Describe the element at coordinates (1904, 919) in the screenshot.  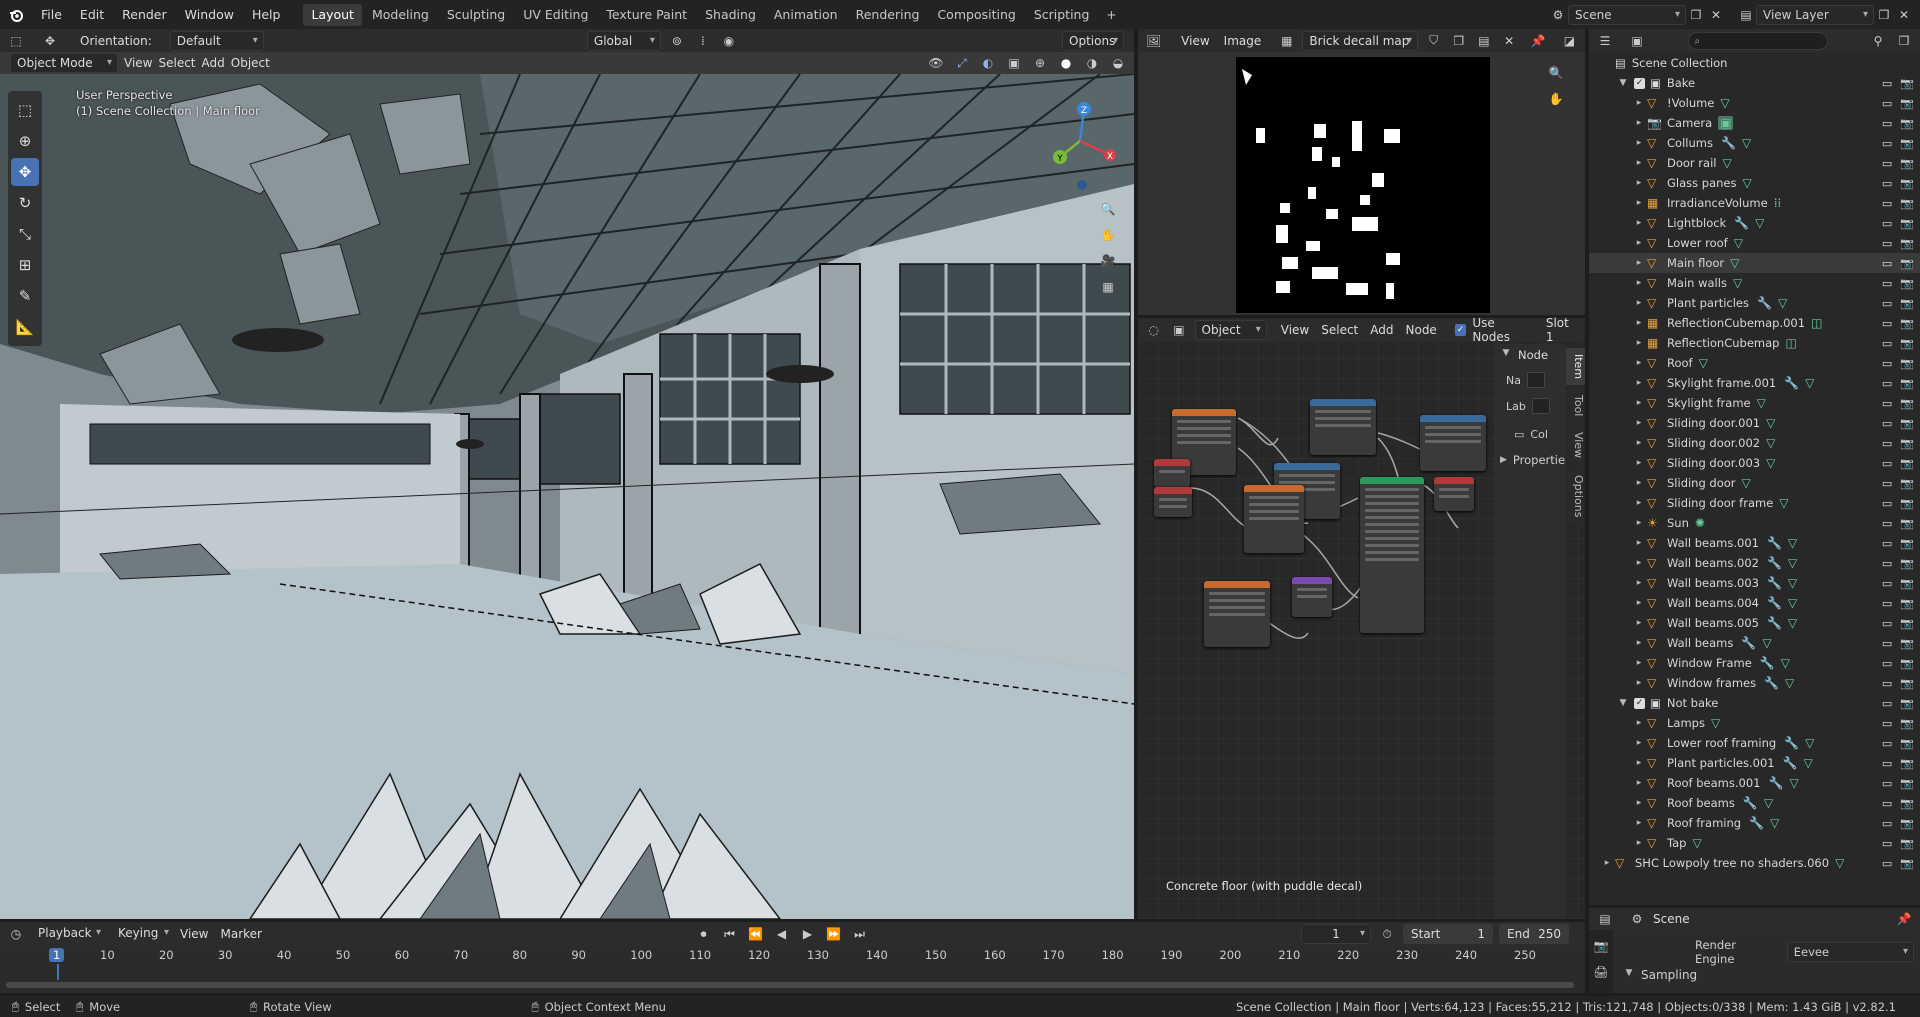
I see `properties-pin-icon: 📌` at that location.